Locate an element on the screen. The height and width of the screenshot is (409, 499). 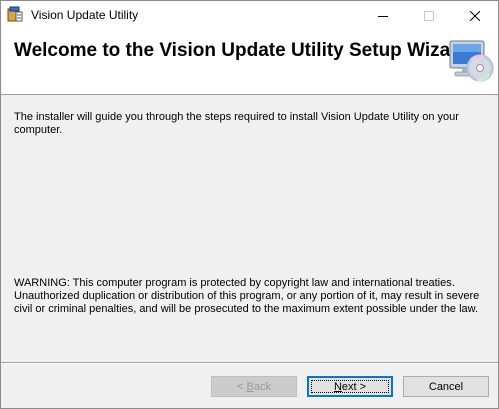
installer-app-icon is located at coordinates (15, 14).